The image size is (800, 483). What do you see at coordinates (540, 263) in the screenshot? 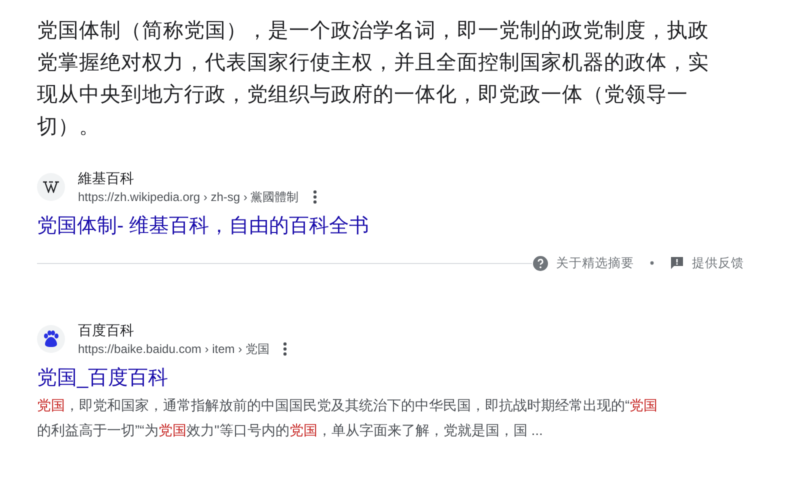
I see `help-icon` at bounding box center [540, 263].